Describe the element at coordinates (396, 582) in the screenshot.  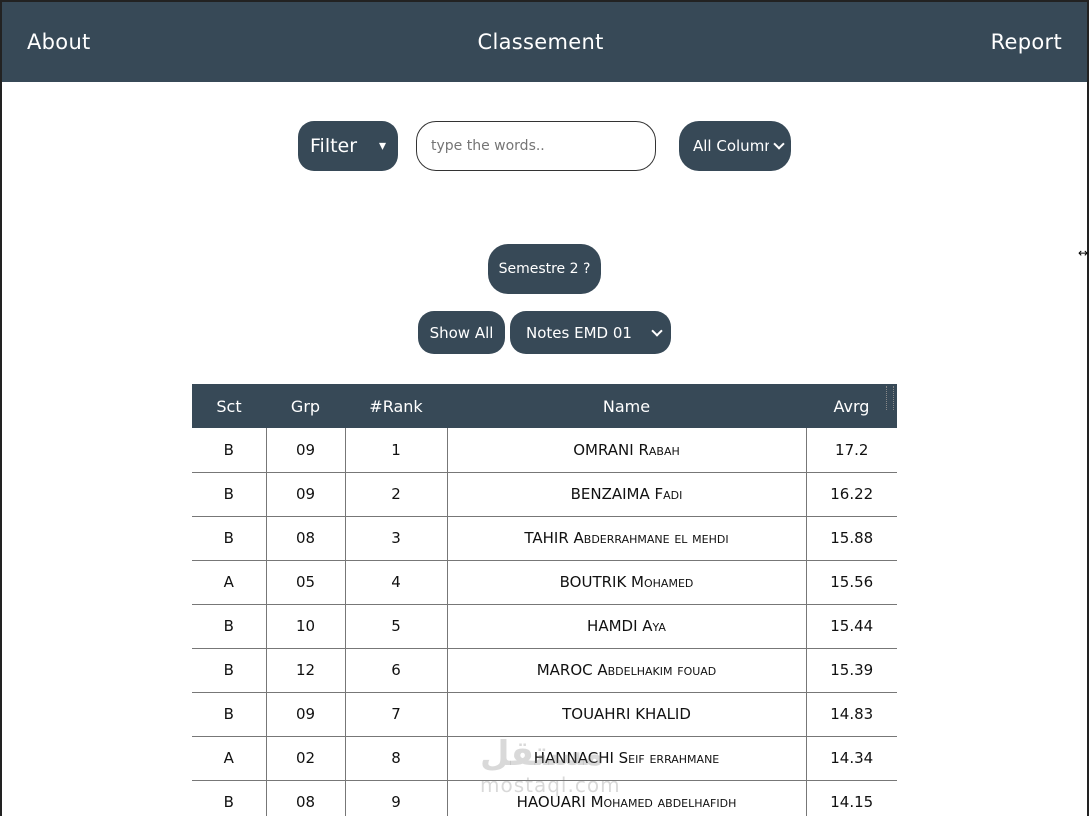
I see `cell-rank: 4` at that location.